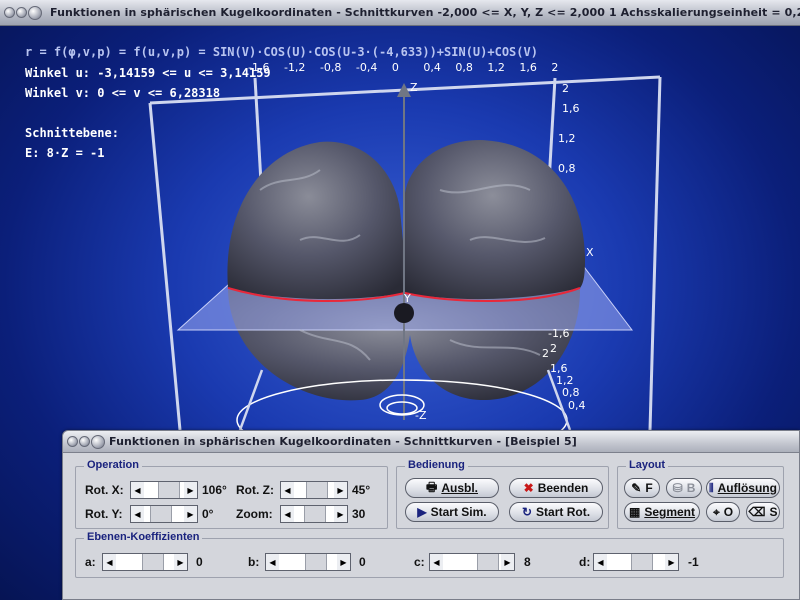 The image size is (800, 600). I want to click on f-label: F, so click(649, 488).